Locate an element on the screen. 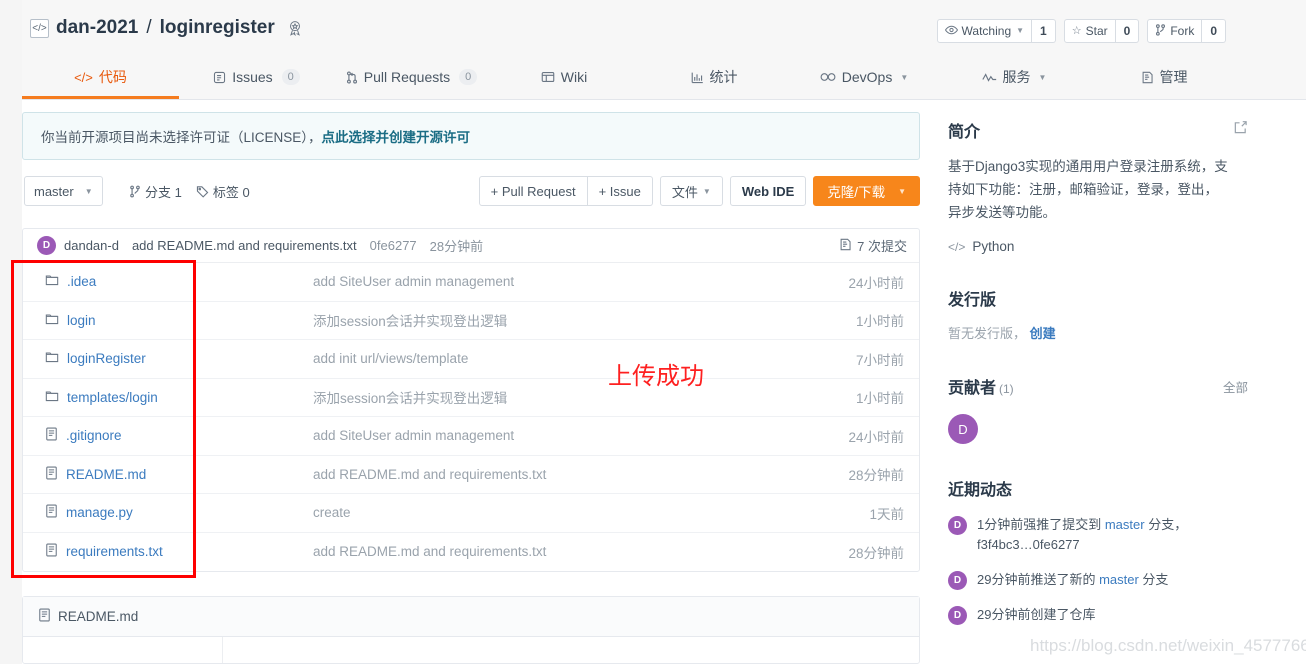  file-name-cell: manage.py is located at coordinates (158, 512).